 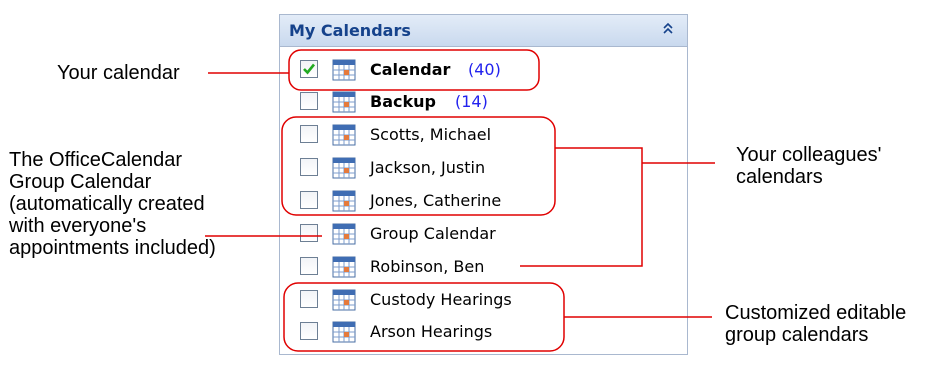 I want to click on annotation-line: calendars, so click(x=779, y=177).